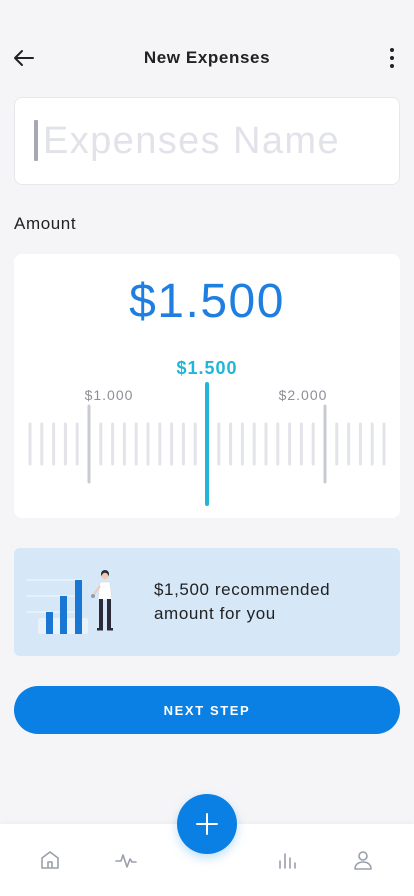  Describe the element at coordinates (69, 602) in the screenshot. I see `bar-chart-person-illustration` at that location.